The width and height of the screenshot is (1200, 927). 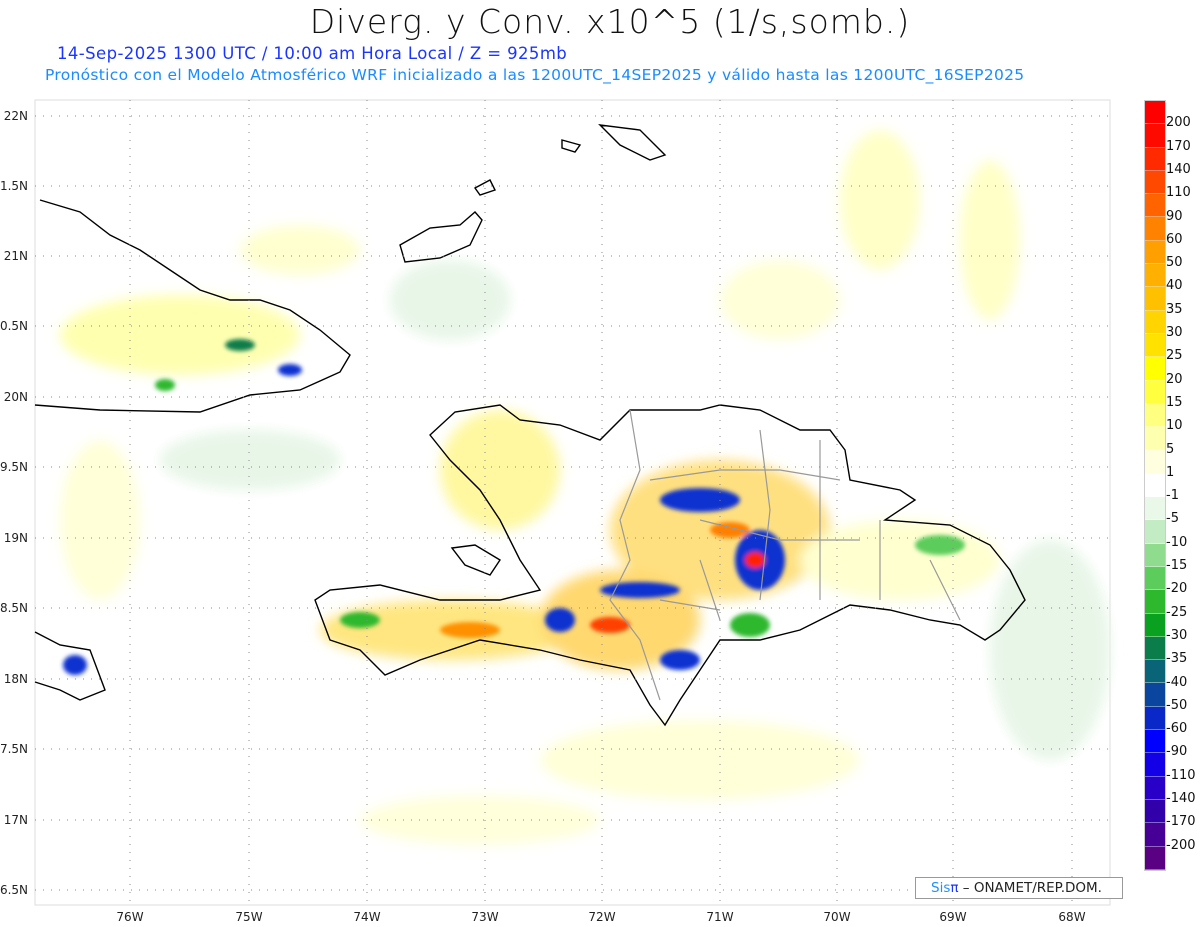 What do you see at coordinates (1071, 917) in the screenshot?
I see `lon-label: 68W` at bounding box center [1071, 917].